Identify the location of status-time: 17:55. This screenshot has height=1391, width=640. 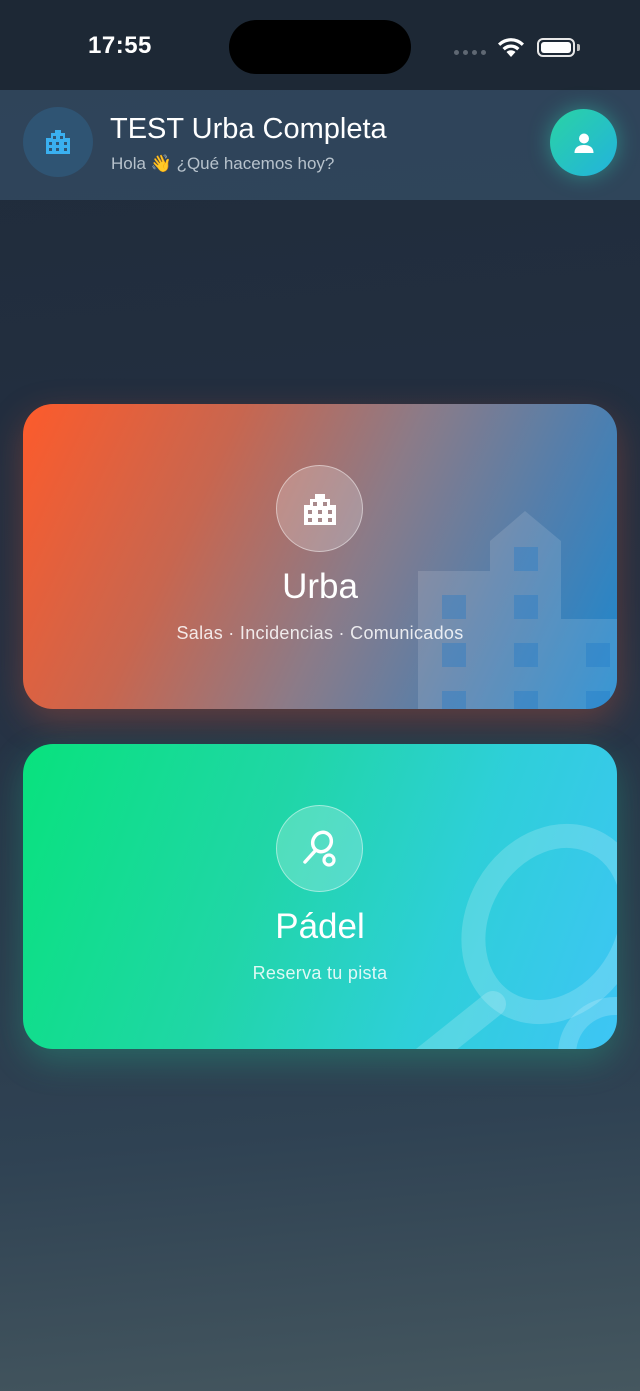
(120, 45).